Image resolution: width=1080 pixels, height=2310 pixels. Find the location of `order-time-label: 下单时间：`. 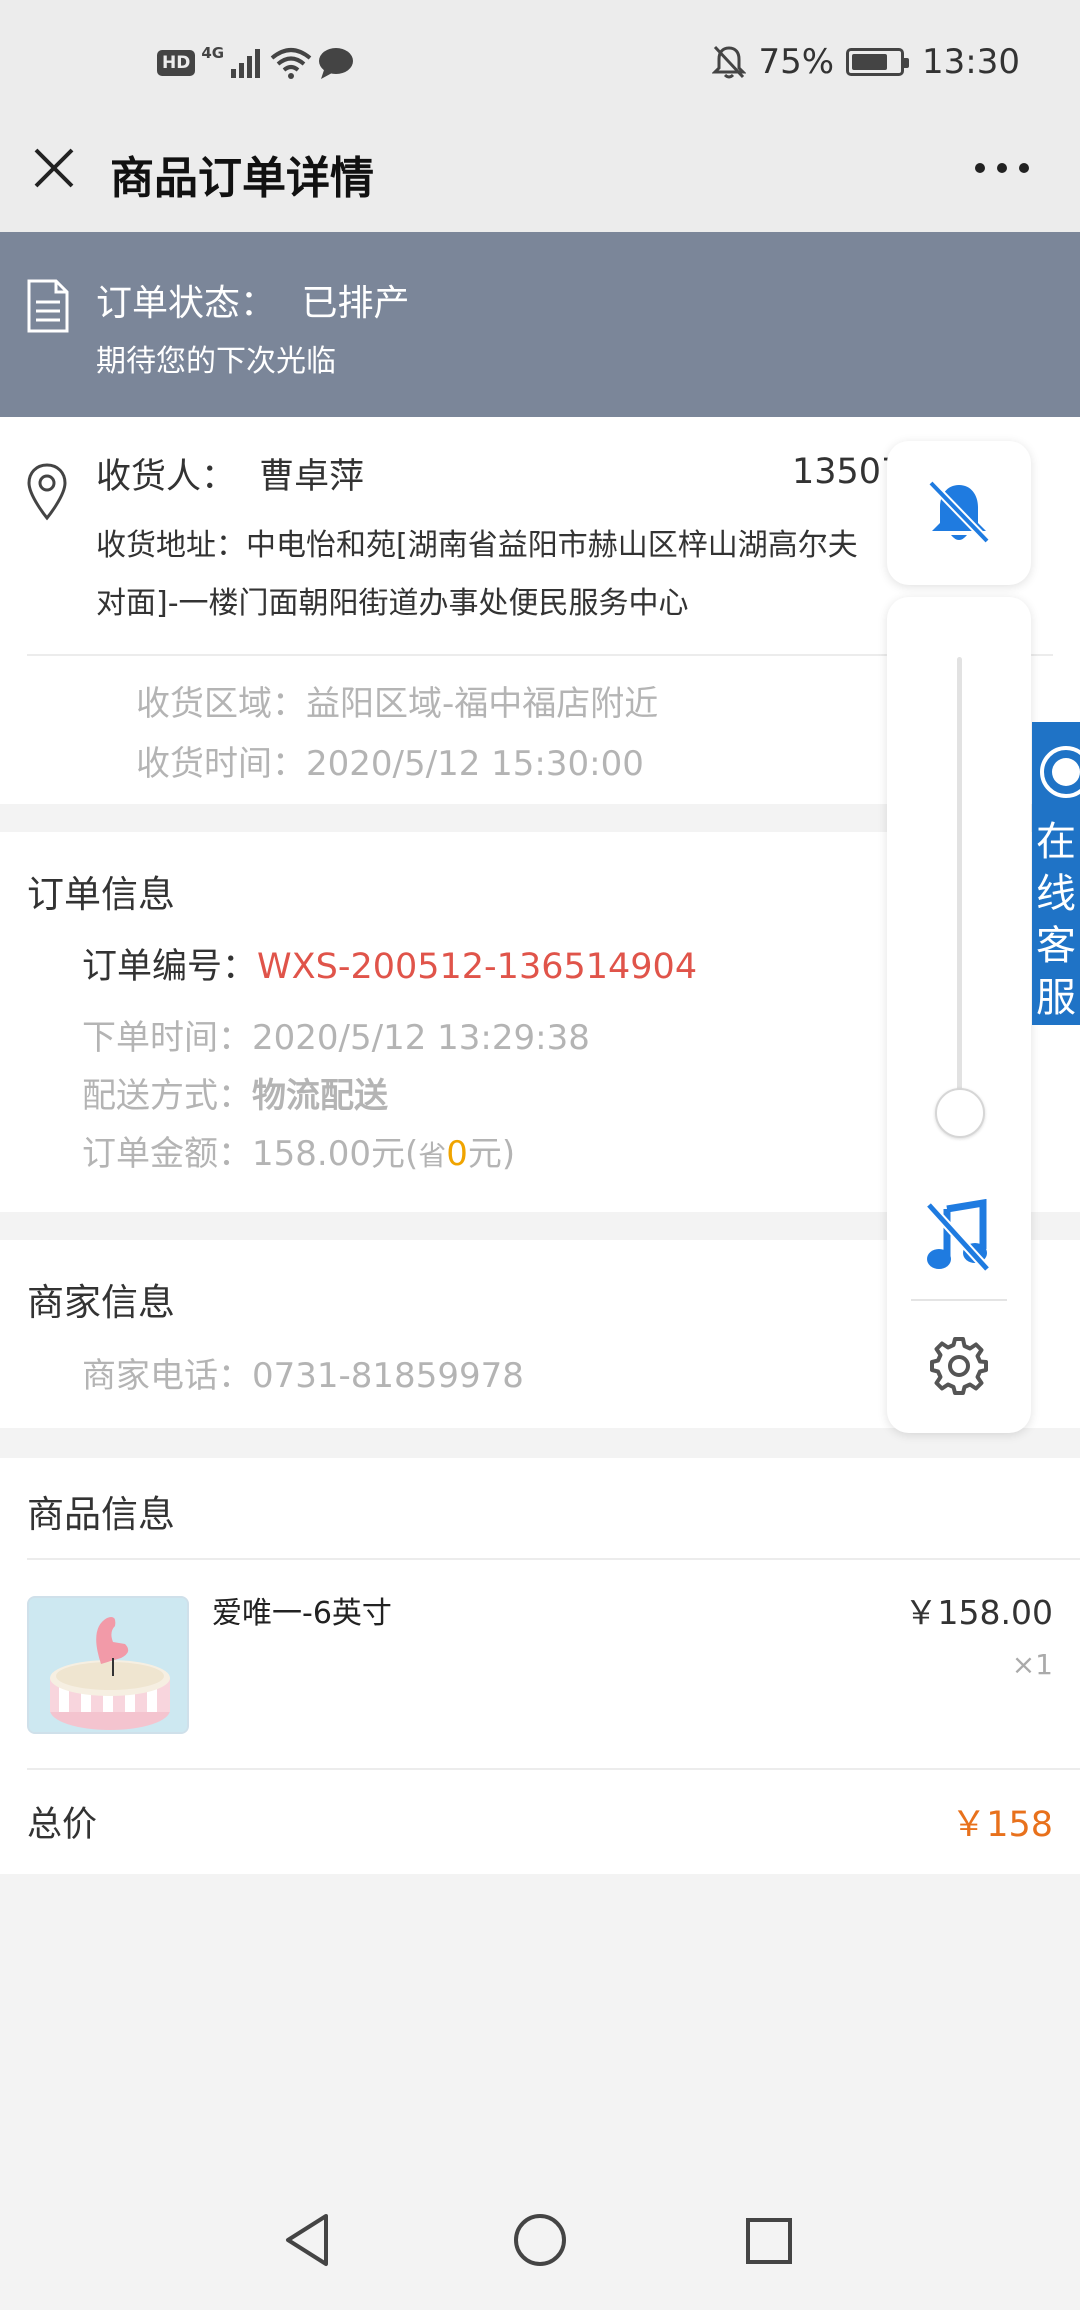

order-time-label: 下单时间： is located at coordinates (167, 1038).